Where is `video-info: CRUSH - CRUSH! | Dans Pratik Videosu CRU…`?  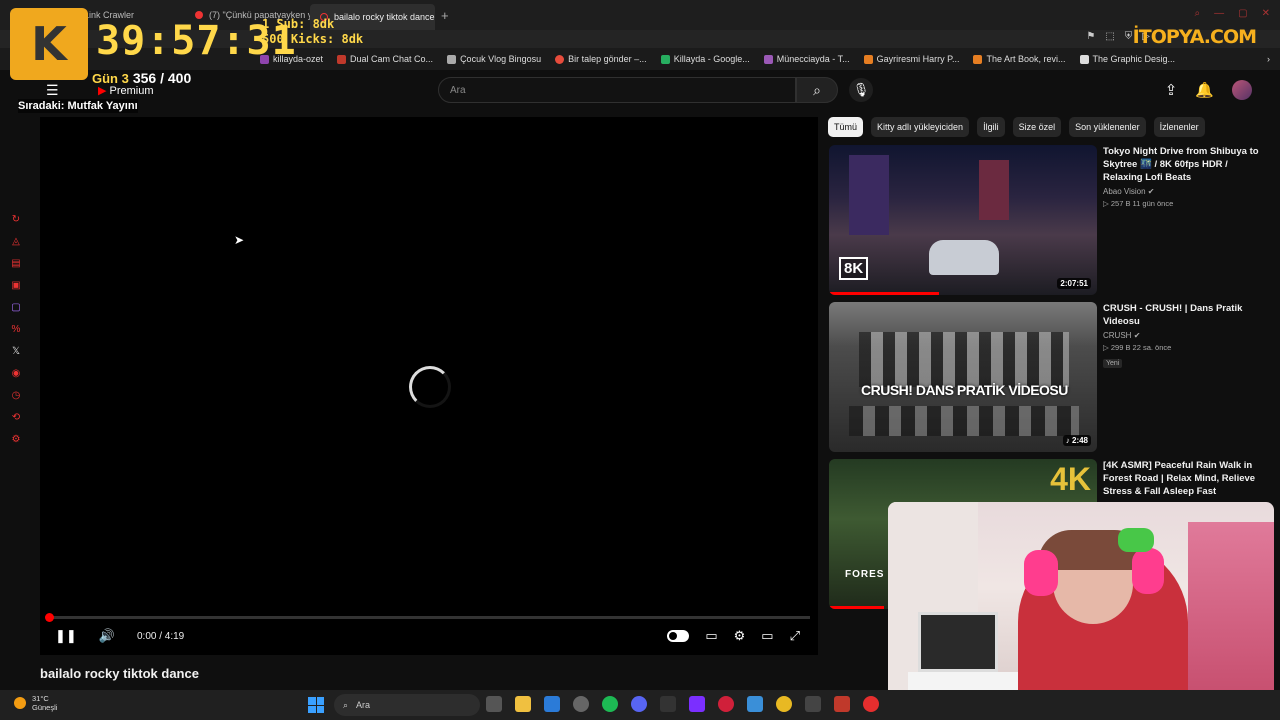
video-info: CRUSH - CRUSH! | Dans Pratik Videosu CRU… is located at coordinates (1184, 336).